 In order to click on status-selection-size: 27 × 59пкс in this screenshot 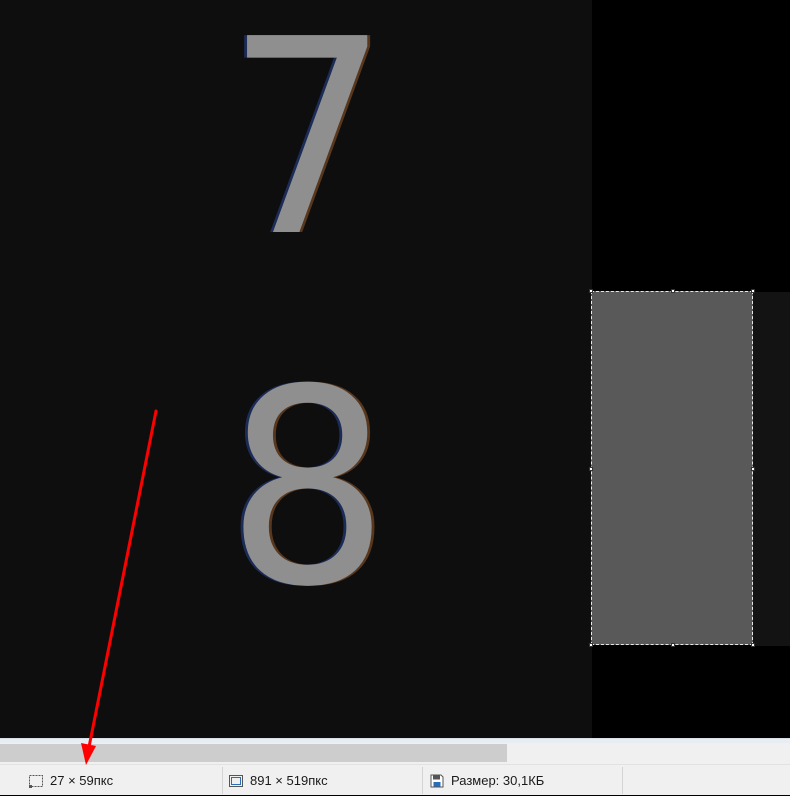, I will do `click(70, 780)`.